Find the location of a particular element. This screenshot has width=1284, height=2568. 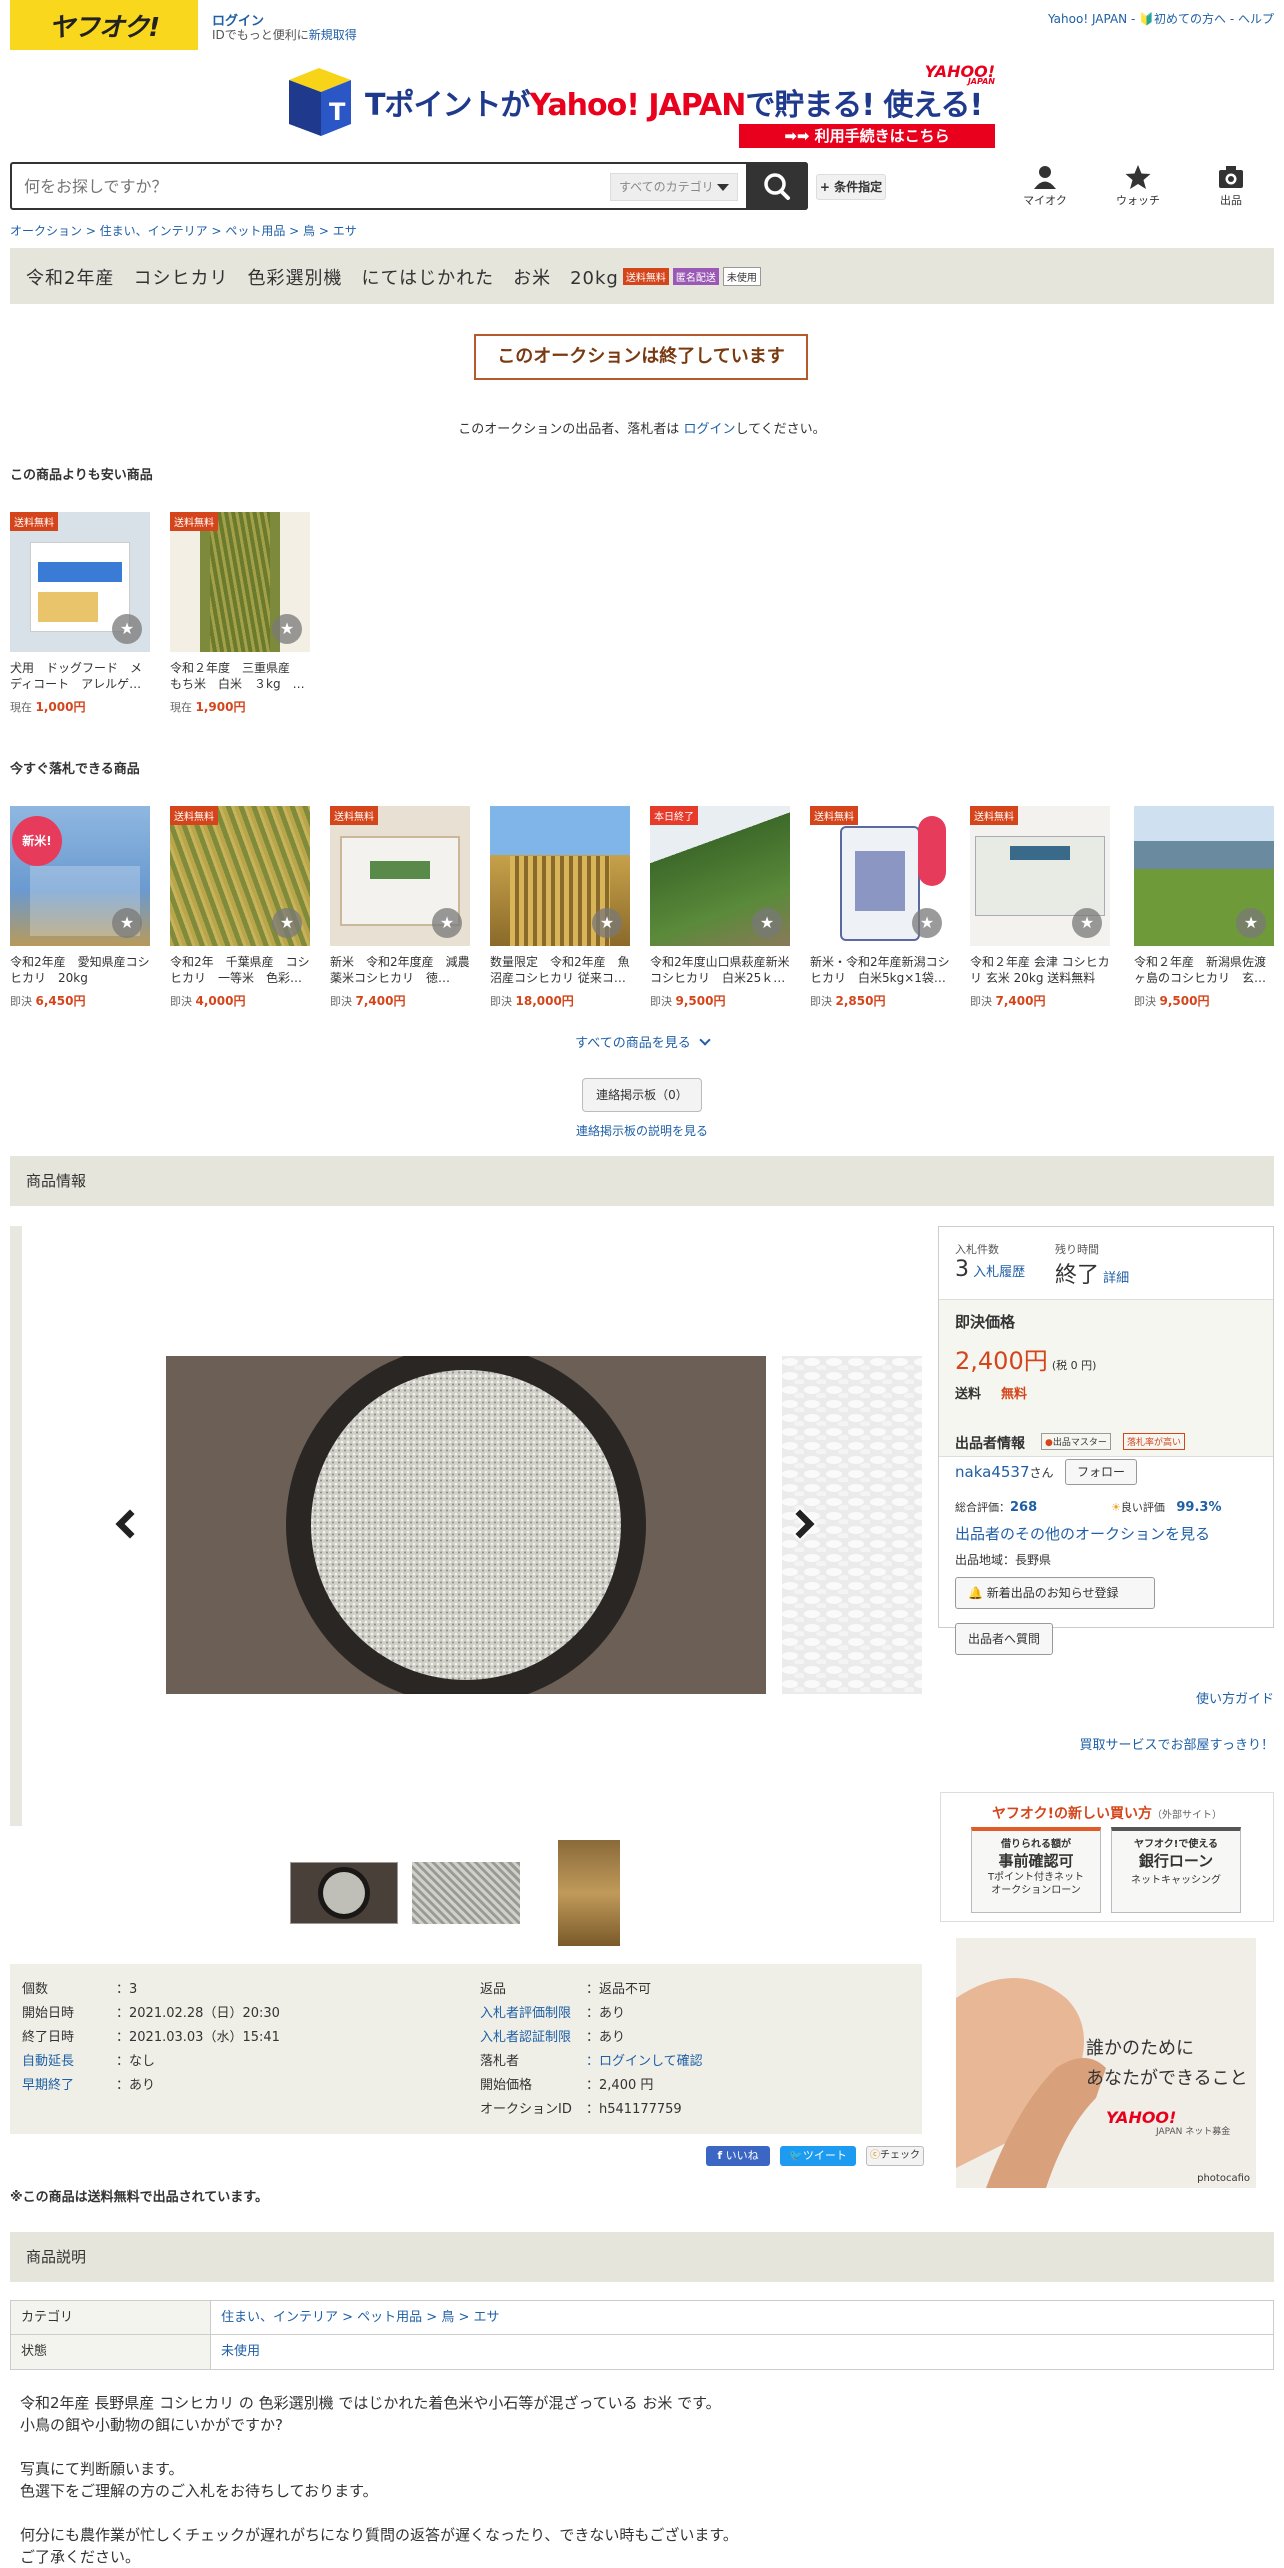

top-links: Yahoo! JAPAN - 🔰初めての方へ - ヘルプ is located at coordinates (1161, 18).